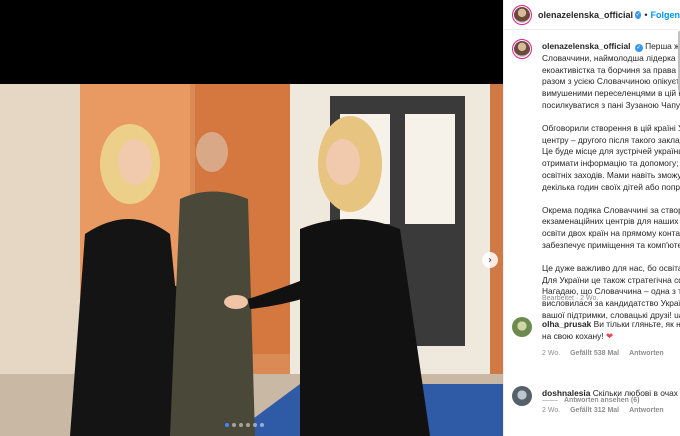  What do you see at coordinates (636, 324) in the screenshot?
I see `comment-line: Ви тільки гляньте, як наш` at bounding box center [636, 324].